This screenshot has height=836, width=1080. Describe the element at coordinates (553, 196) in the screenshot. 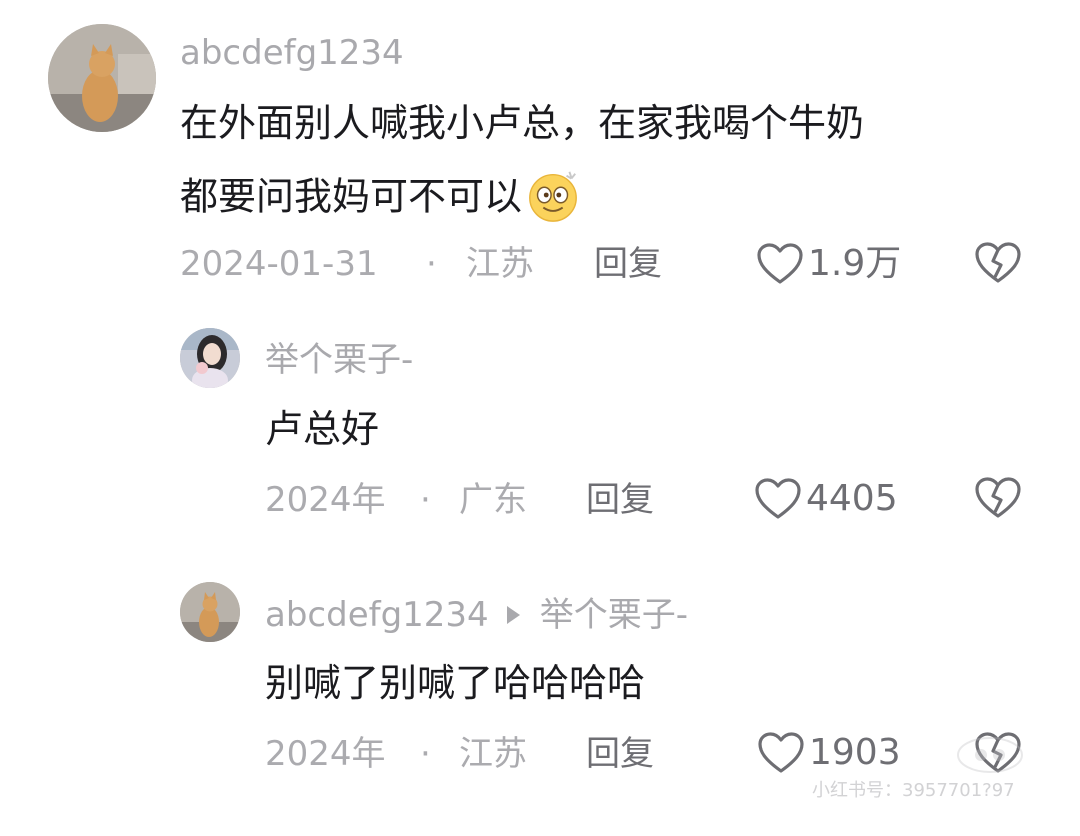

I see `dizzy-face-emoji-icon` at that location.